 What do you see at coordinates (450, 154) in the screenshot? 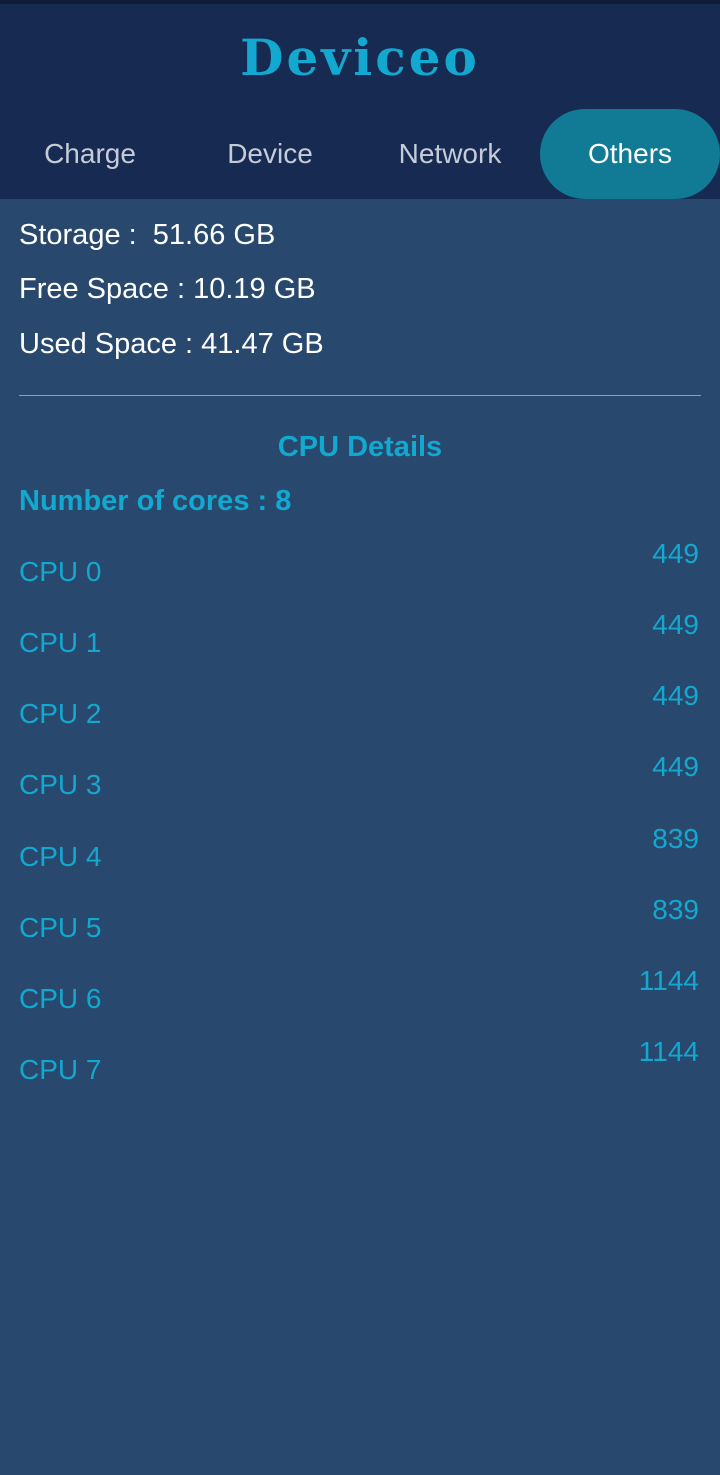
I see `tab-network: Network` at bounding box center [450, 154].